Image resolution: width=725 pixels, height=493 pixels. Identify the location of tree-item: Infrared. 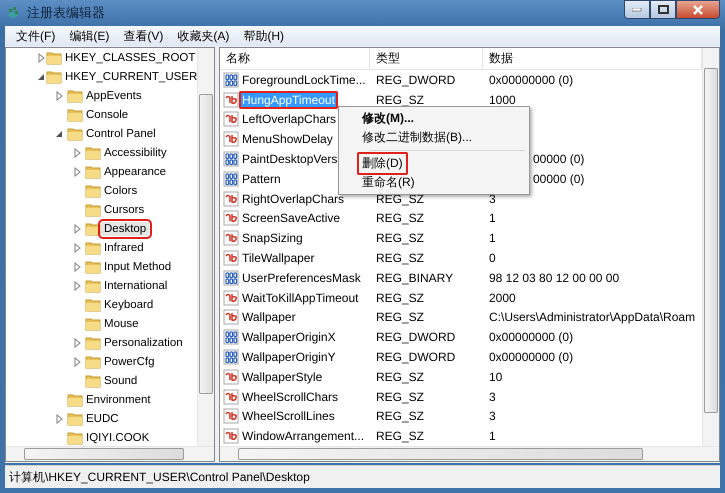
(124, 247).